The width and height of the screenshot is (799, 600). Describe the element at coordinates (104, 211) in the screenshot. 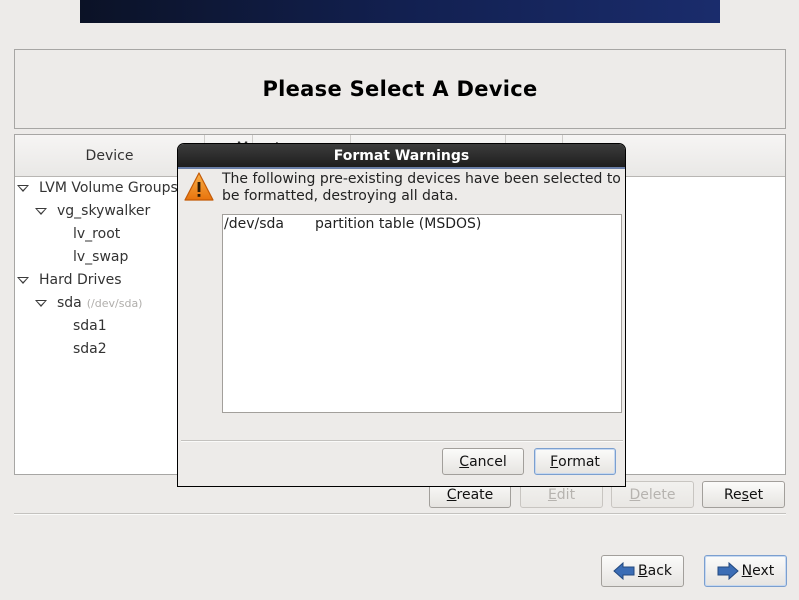

I see `tree-row-label: vg_skywalker` at that location.